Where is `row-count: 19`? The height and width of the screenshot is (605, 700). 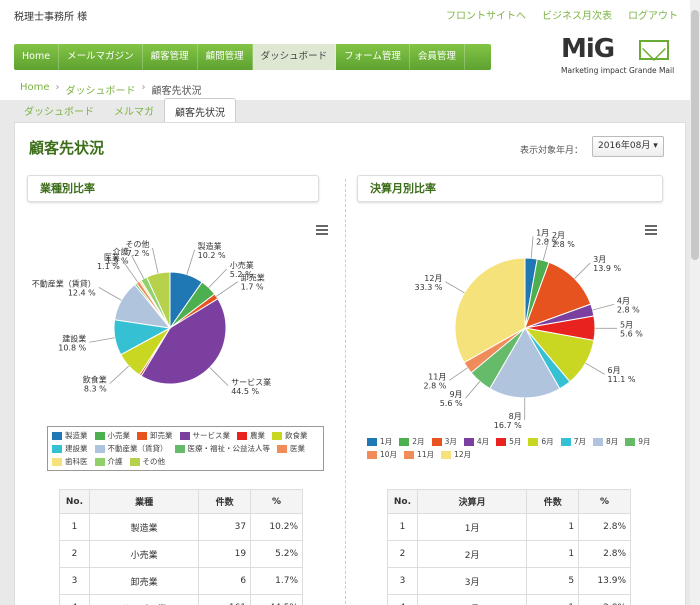 row-count: 19 is located at coordinates (225, 554).